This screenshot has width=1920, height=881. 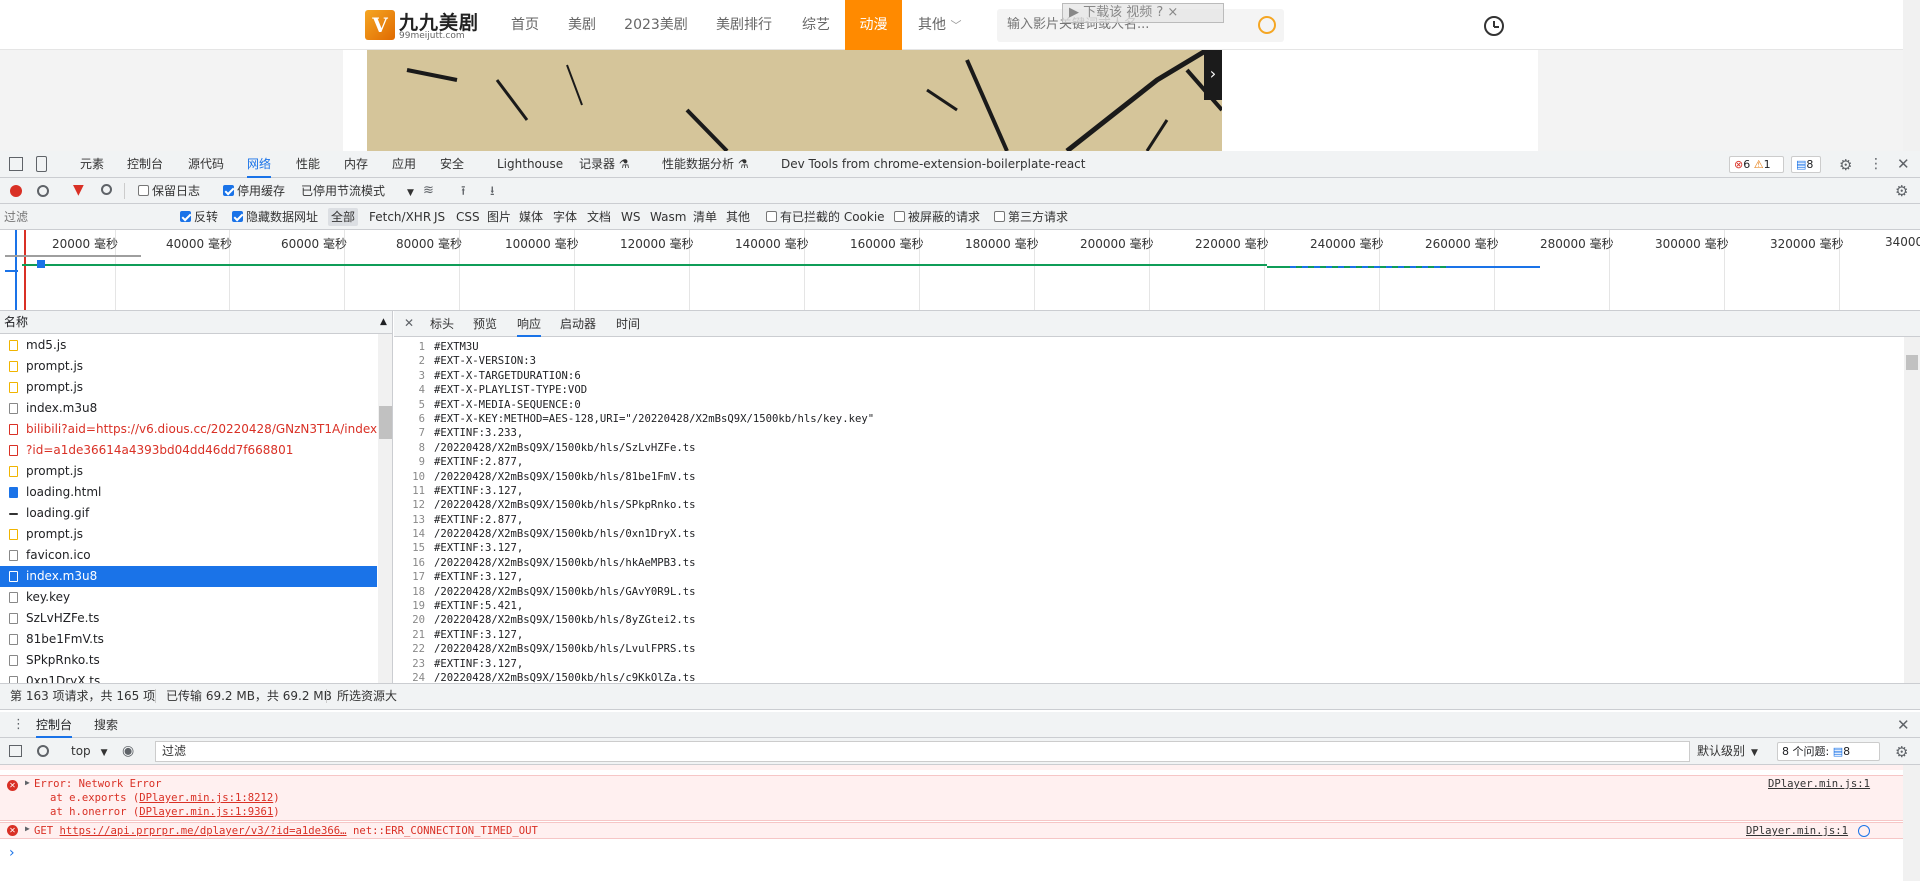 I want to click on download-video-bar: ▶ 下载该 视频 ? ×, so click(x=1143, y=13).